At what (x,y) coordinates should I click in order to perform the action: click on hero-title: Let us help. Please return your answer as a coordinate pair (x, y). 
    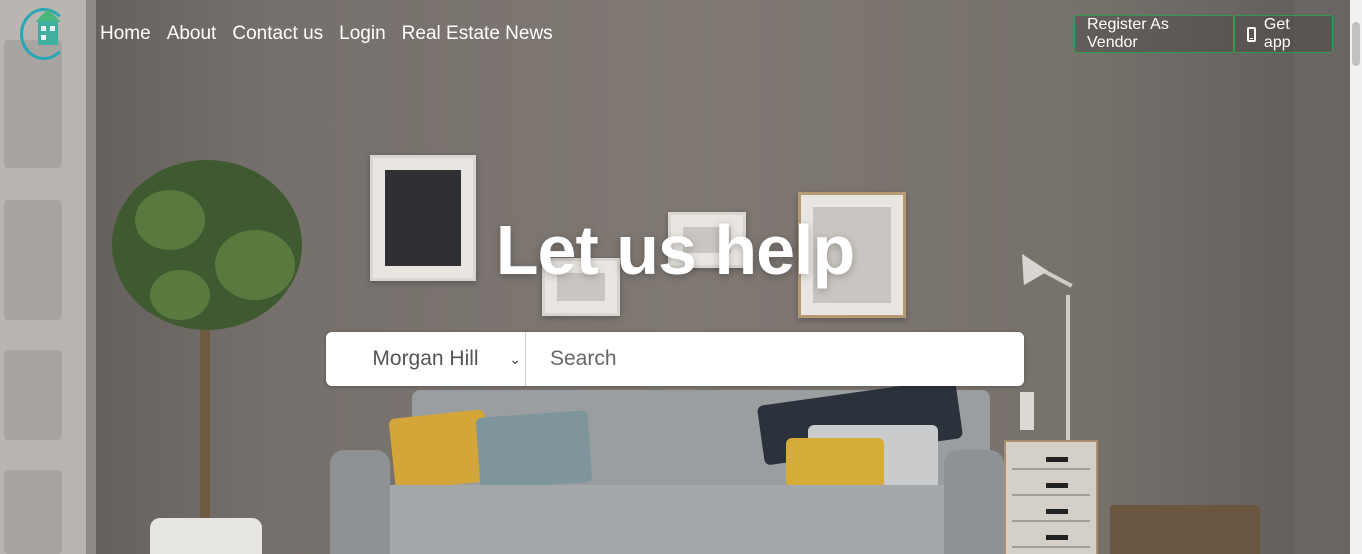
    Looking at the image, I should click on (675, 250).